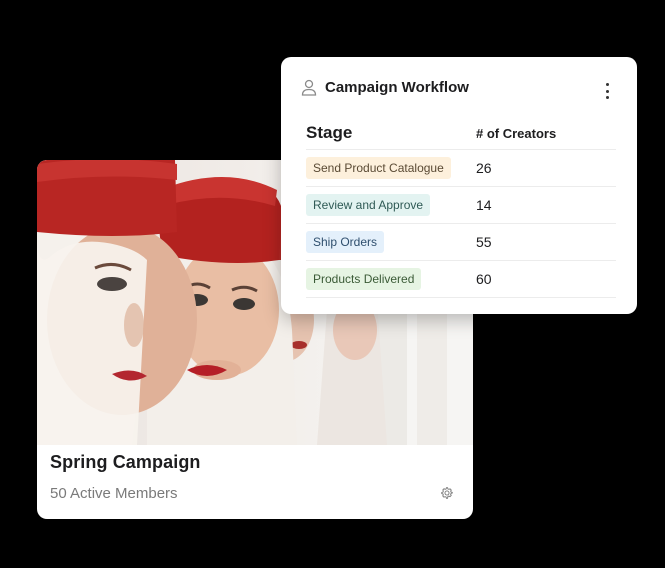  I want to click on active-members-count: 50 Active Members, so click(114, 493).